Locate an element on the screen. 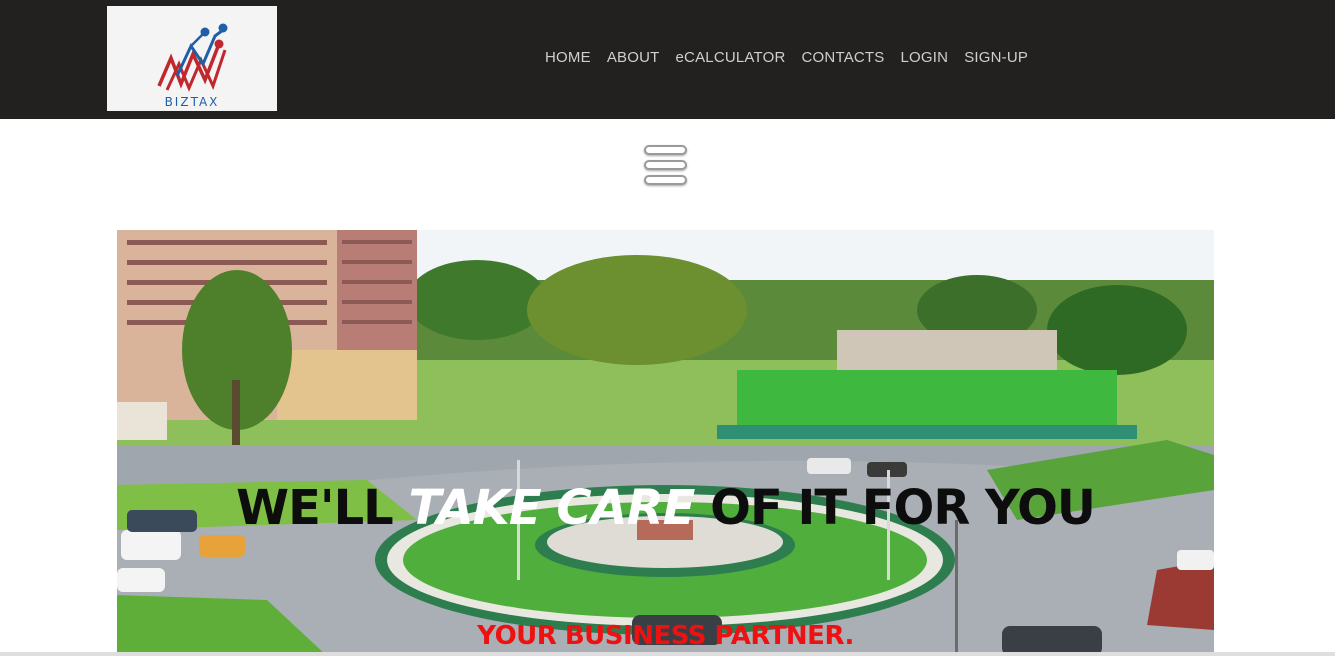 This screenshot has height=656, width=1335. hero-headline: WE'LL TAKE CARE OF IT FOR YOU is located at coordinates (665, 508).